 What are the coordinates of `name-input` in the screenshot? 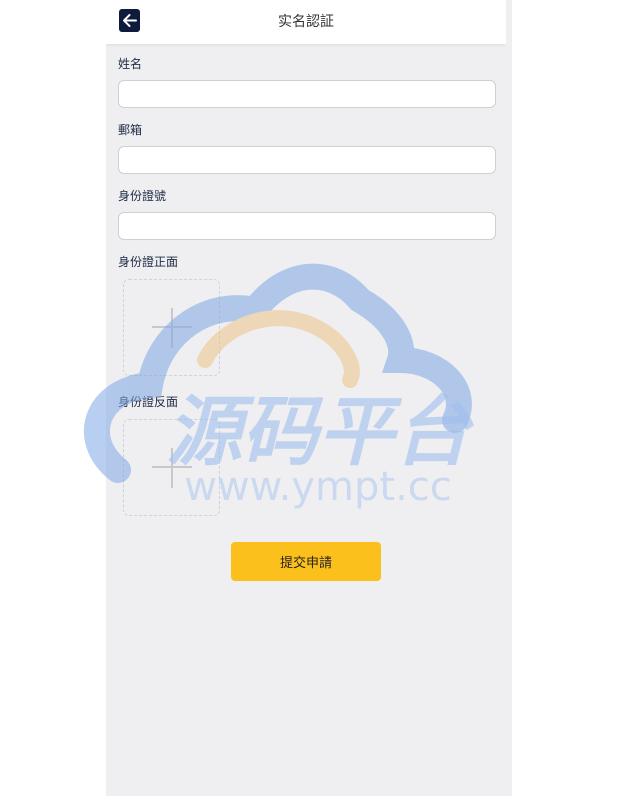 It's located at (307, 94).